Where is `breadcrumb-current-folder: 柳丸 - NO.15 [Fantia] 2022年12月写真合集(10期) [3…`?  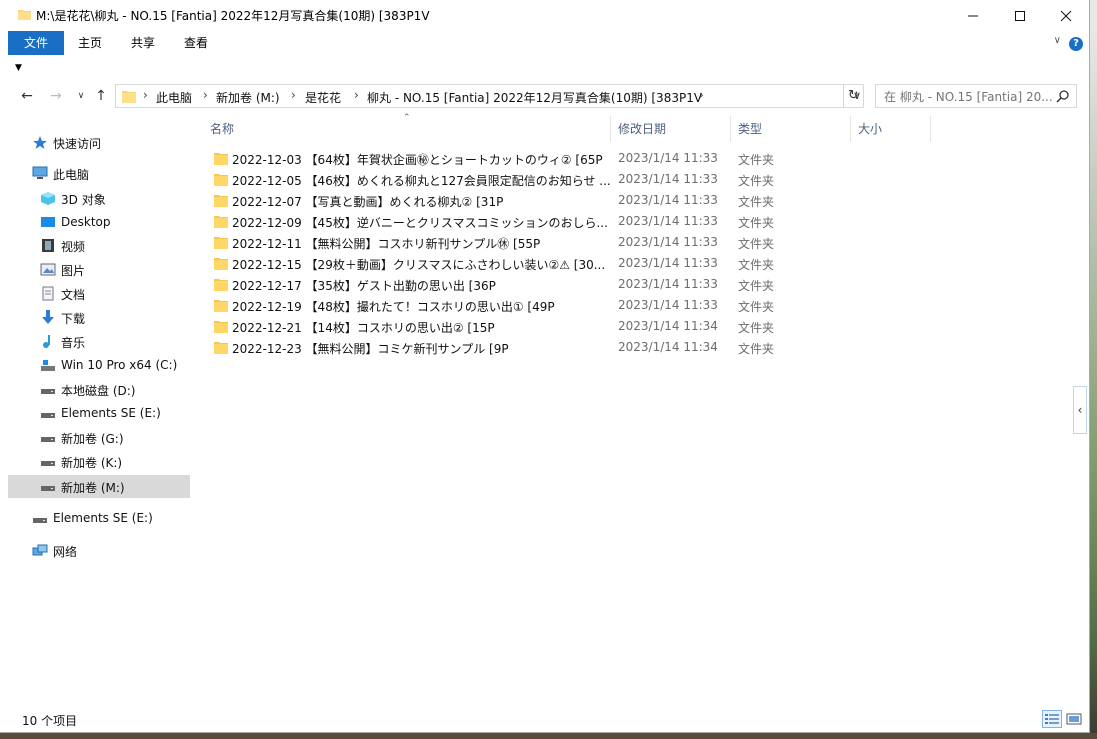
breadcrumb-current-folder: 柳丸 - NO.15 [Fantia] 2022年12月写真合集(10期) [3… is located at coordinates (534, 97).